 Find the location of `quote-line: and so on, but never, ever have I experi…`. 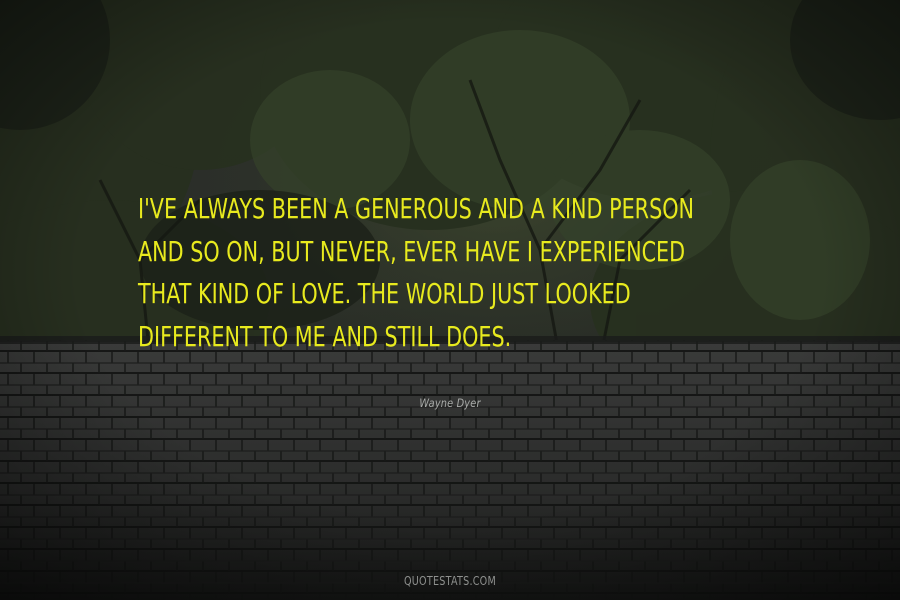

quote-line: and so on, but never, ever have I experi… is located at coordinates (412, 251).